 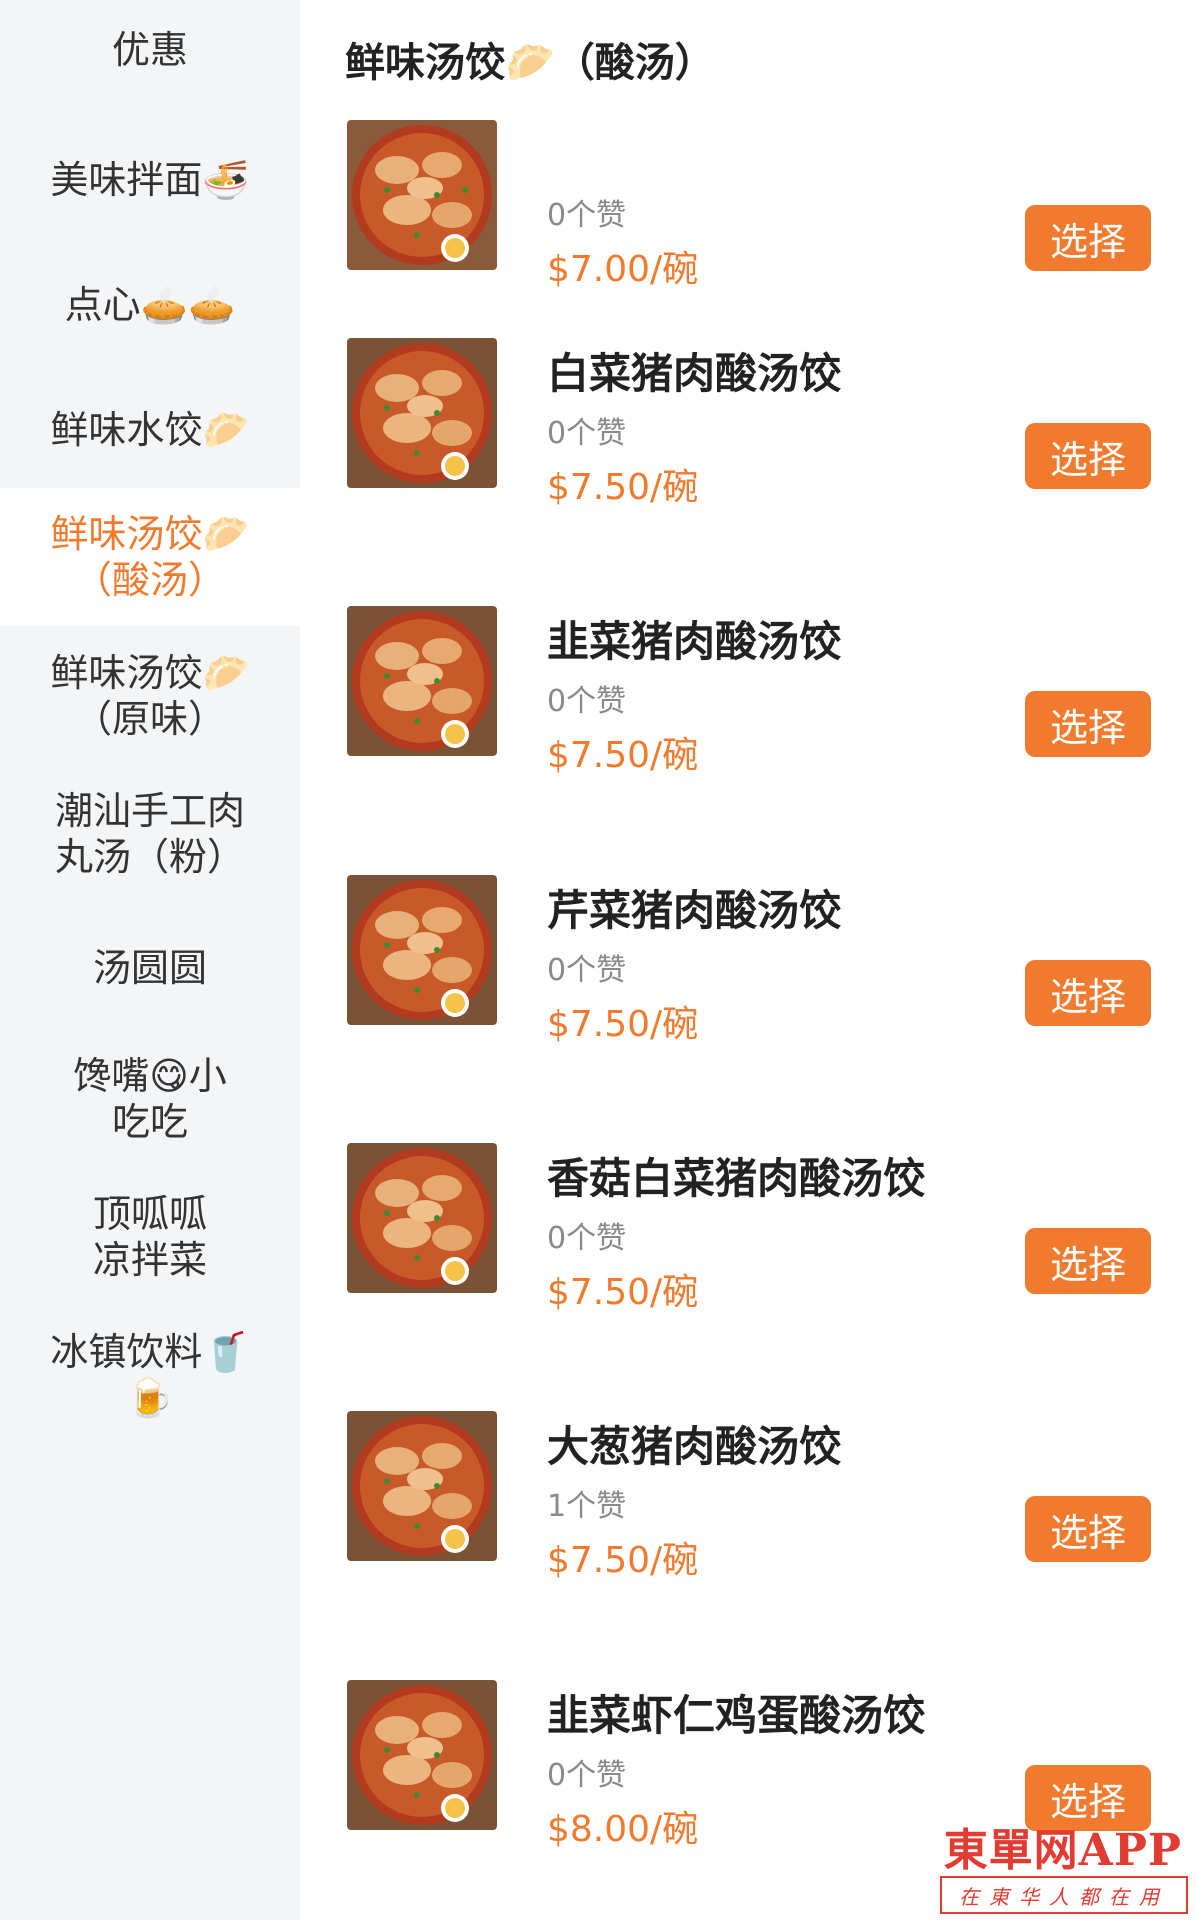 I want to click on product-name: 香菇白菜猪肉酸汤饺, so click(x=736, y=1178).